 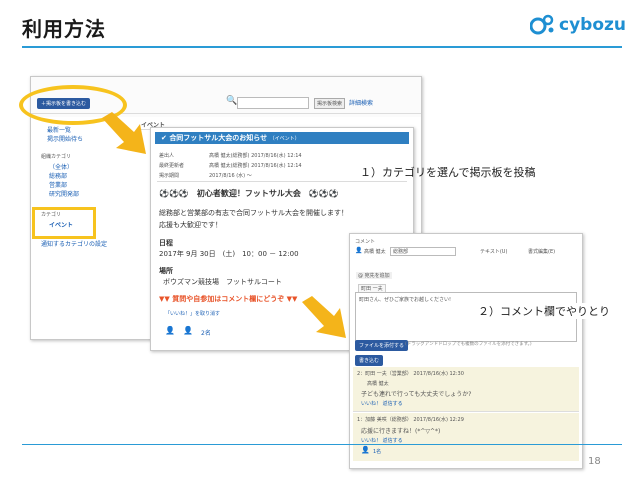 What do you see at coordinates (365, 242) in the screenshot?
I see `comment-heading: コメント` at bounding box center [365, 242].